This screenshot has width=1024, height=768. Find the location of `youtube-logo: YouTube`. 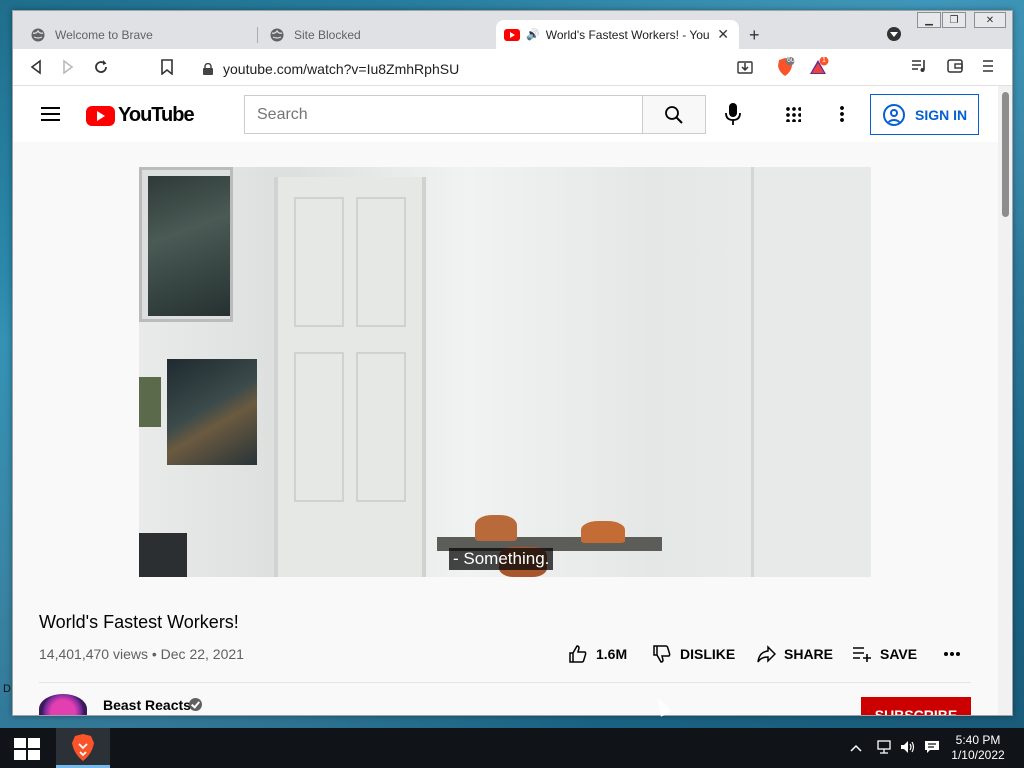

youtube-logo: YouTube is located at coordinates (140, 115).